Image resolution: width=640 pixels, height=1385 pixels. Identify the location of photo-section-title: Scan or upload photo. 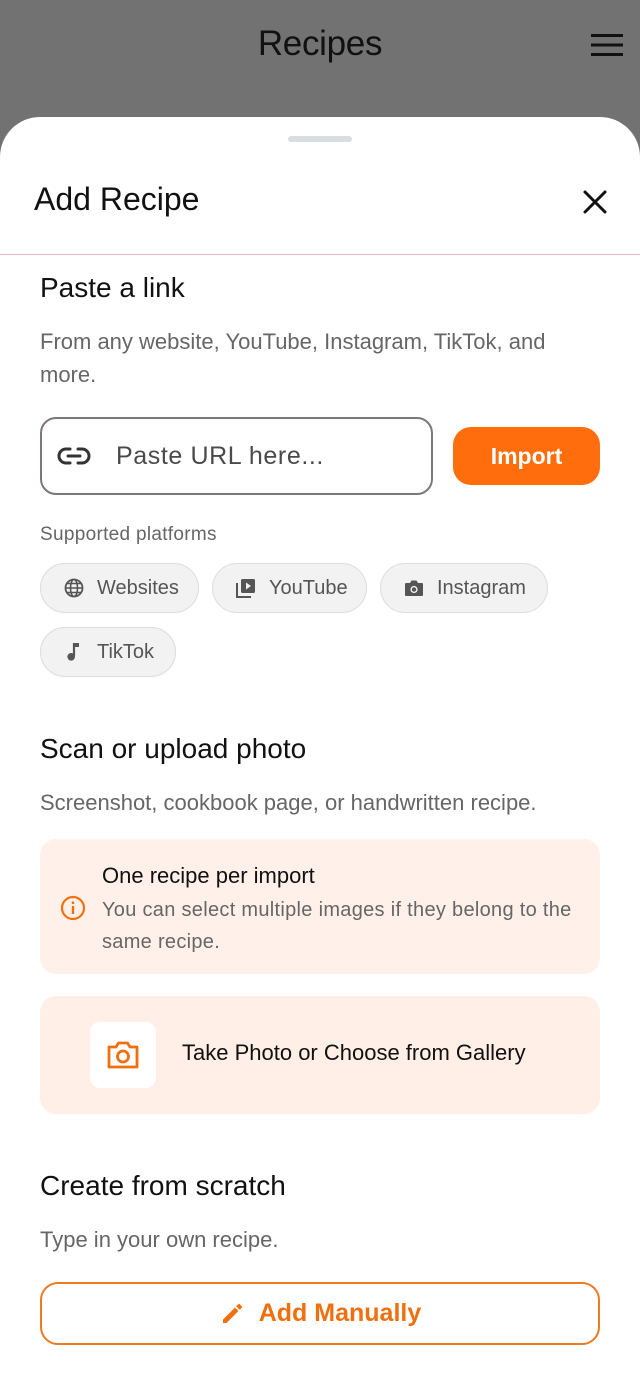
(173, 748).